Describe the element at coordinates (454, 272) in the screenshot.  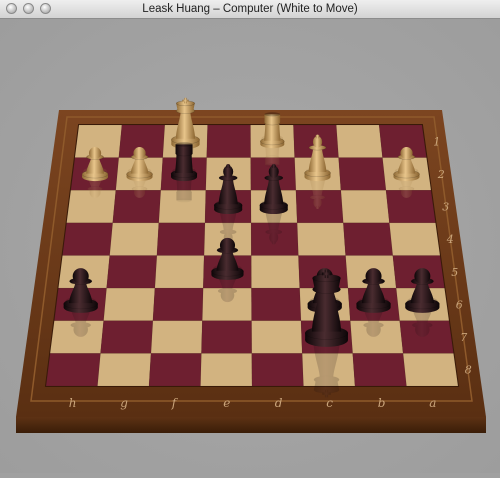
I see `rank-label: 5` at that location.